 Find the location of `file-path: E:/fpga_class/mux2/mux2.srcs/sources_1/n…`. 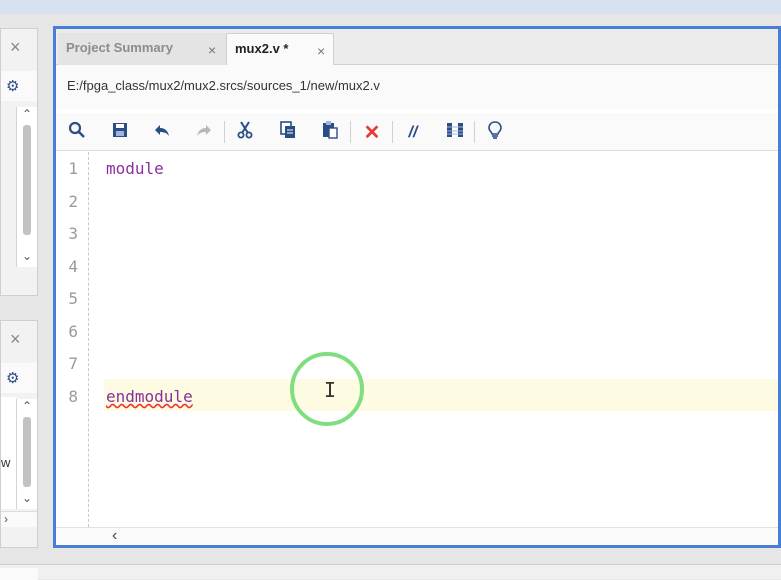

file-path: E:/fpga_class/mux2/mux2.srcs/sources_1/n… is located at coordinates (223, 85).